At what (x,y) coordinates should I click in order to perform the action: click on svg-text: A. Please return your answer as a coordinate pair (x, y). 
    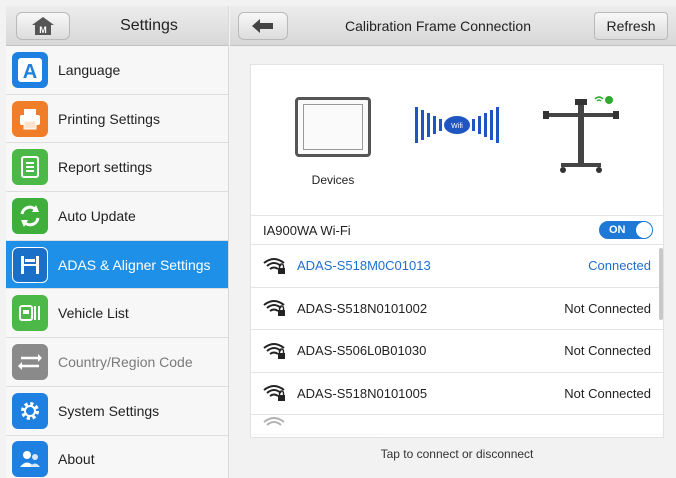
    Looking at the image, I should click on (30, 72).